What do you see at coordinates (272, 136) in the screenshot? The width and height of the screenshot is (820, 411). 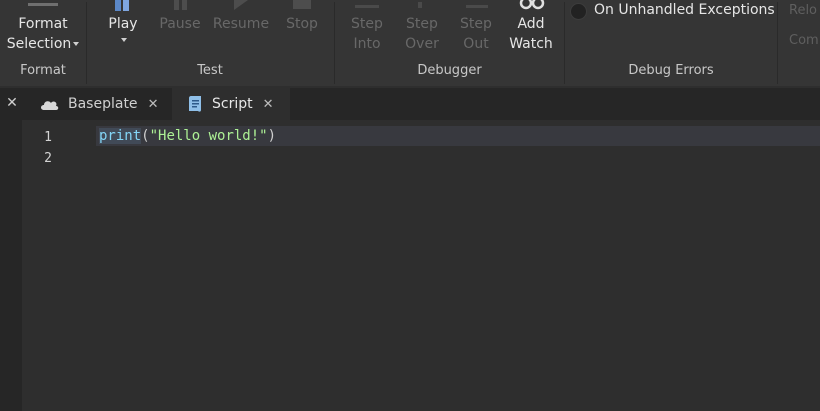 I see `code-token-paren: )` at bounding box center [272, 136].